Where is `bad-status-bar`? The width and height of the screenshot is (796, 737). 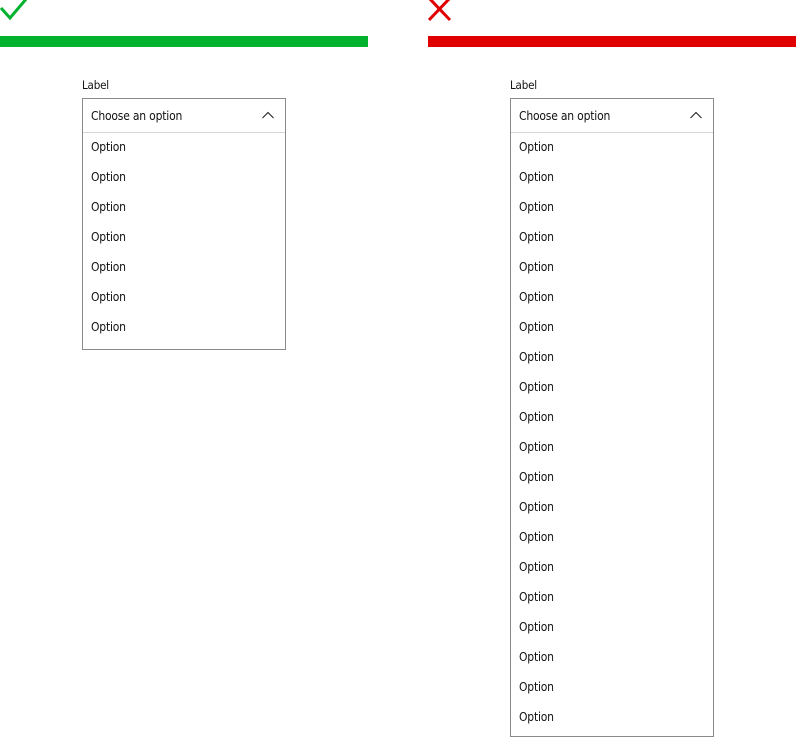 bad-status-bar is located at coordinates (612, 41).